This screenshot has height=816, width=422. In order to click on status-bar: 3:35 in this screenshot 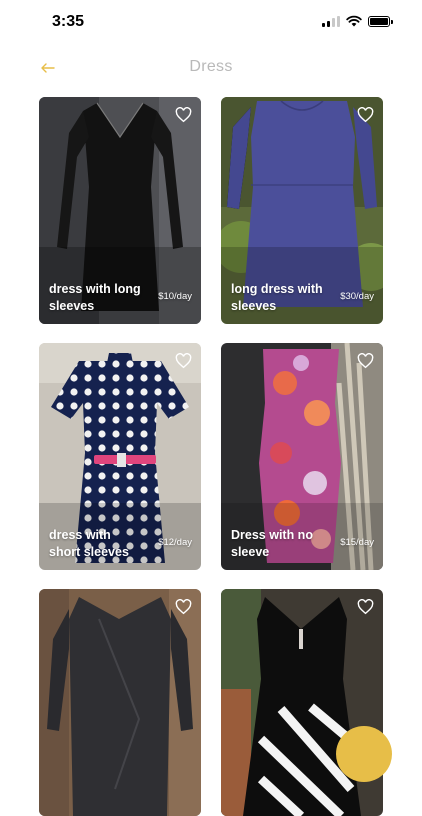, I will do `click(211, 22)`.